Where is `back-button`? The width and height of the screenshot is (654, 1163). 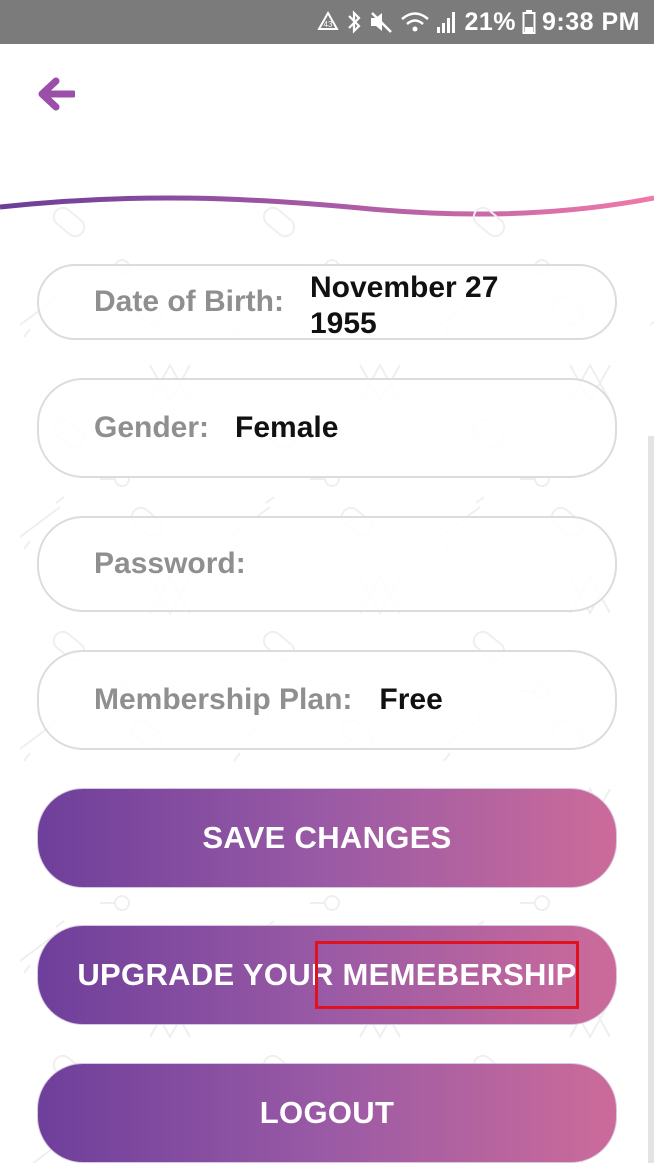
back-button is located at coordinates (56, 94).